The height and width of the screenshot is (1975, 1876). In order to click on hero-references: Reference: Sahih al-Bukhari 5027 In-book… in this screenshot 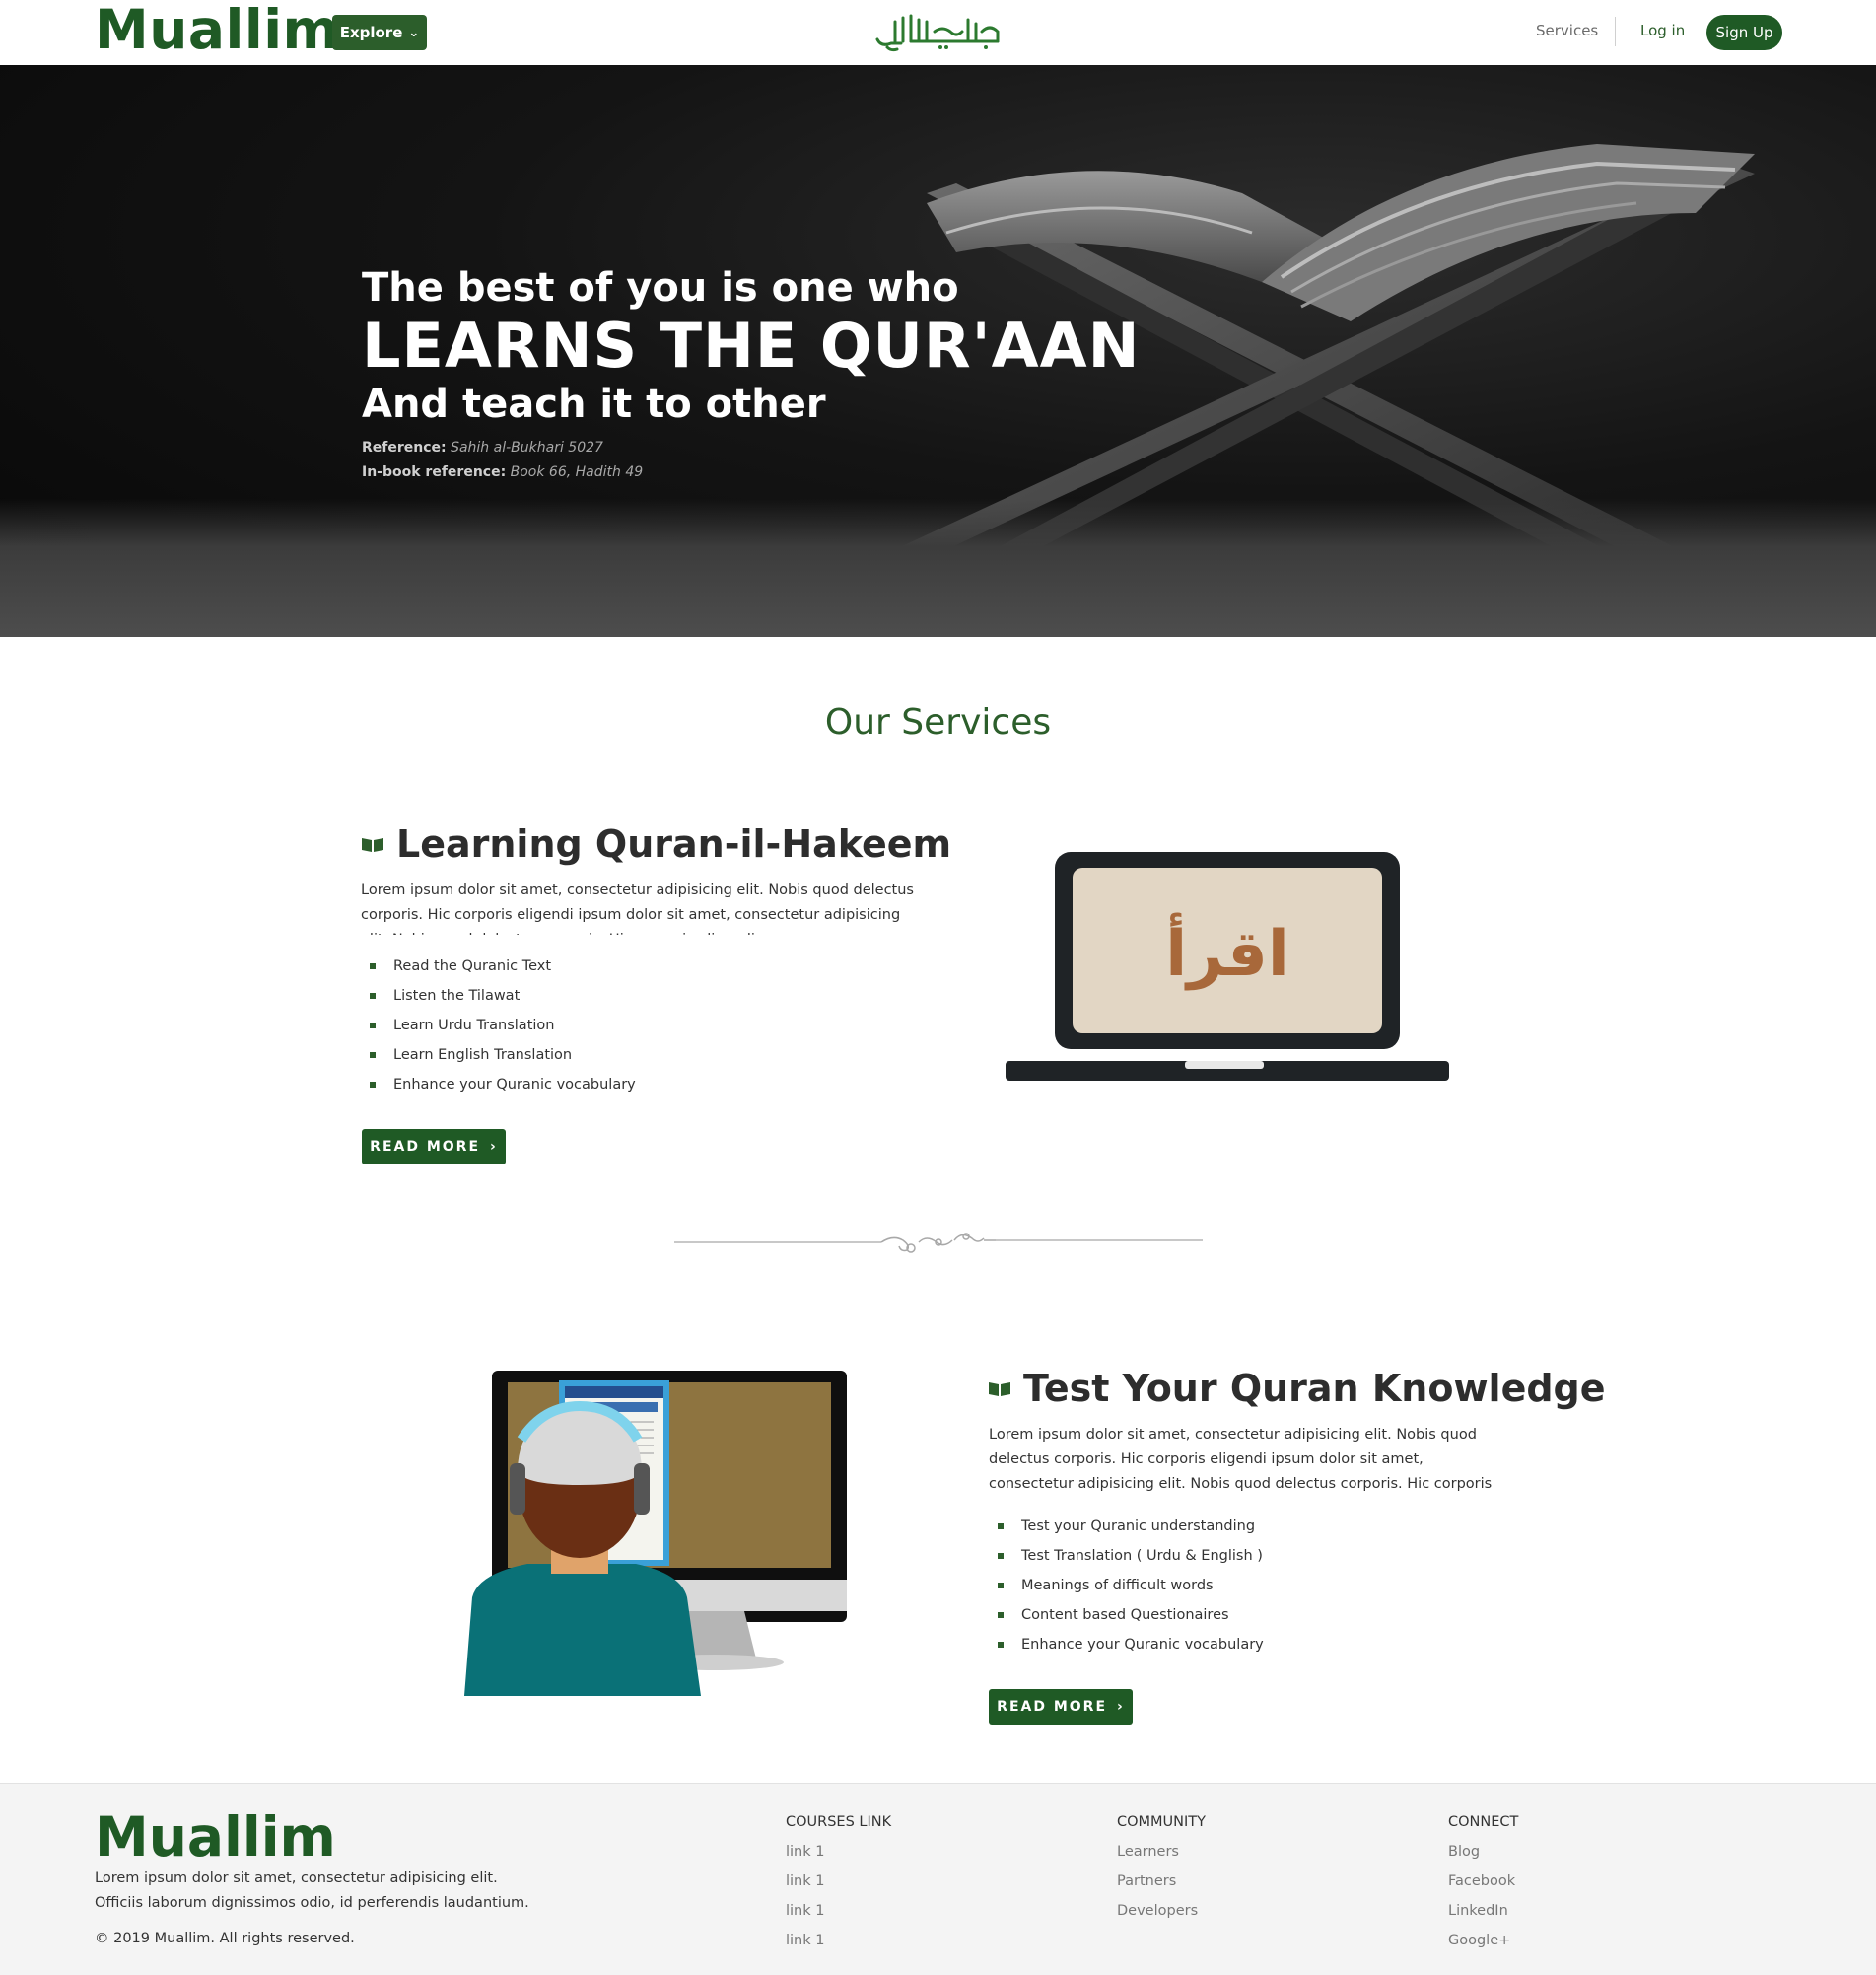, I will do `click(751, 460)`.